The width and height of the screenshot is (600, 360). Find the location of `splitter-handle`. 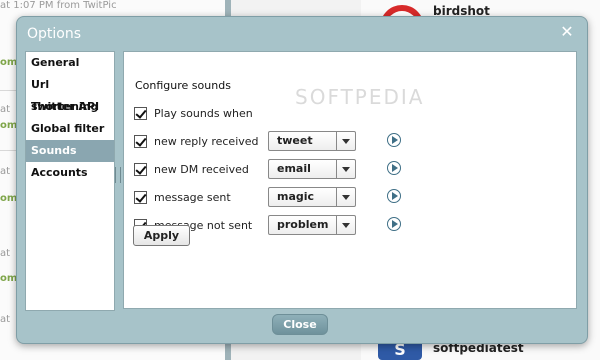

splitter-handle is located at coordinates (118, 175).